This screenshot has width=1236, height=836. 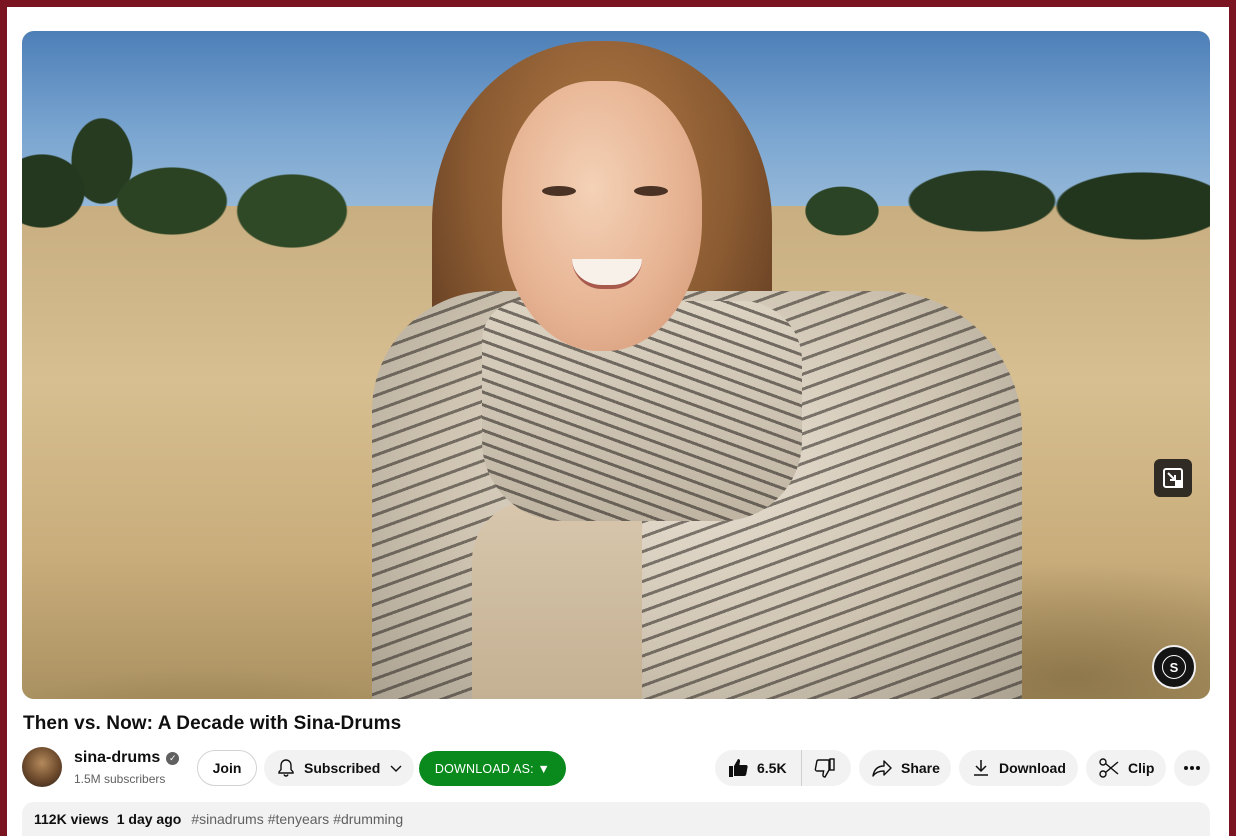 I want to click on upload-date: 1 day ago, so click(x=149, y=819).